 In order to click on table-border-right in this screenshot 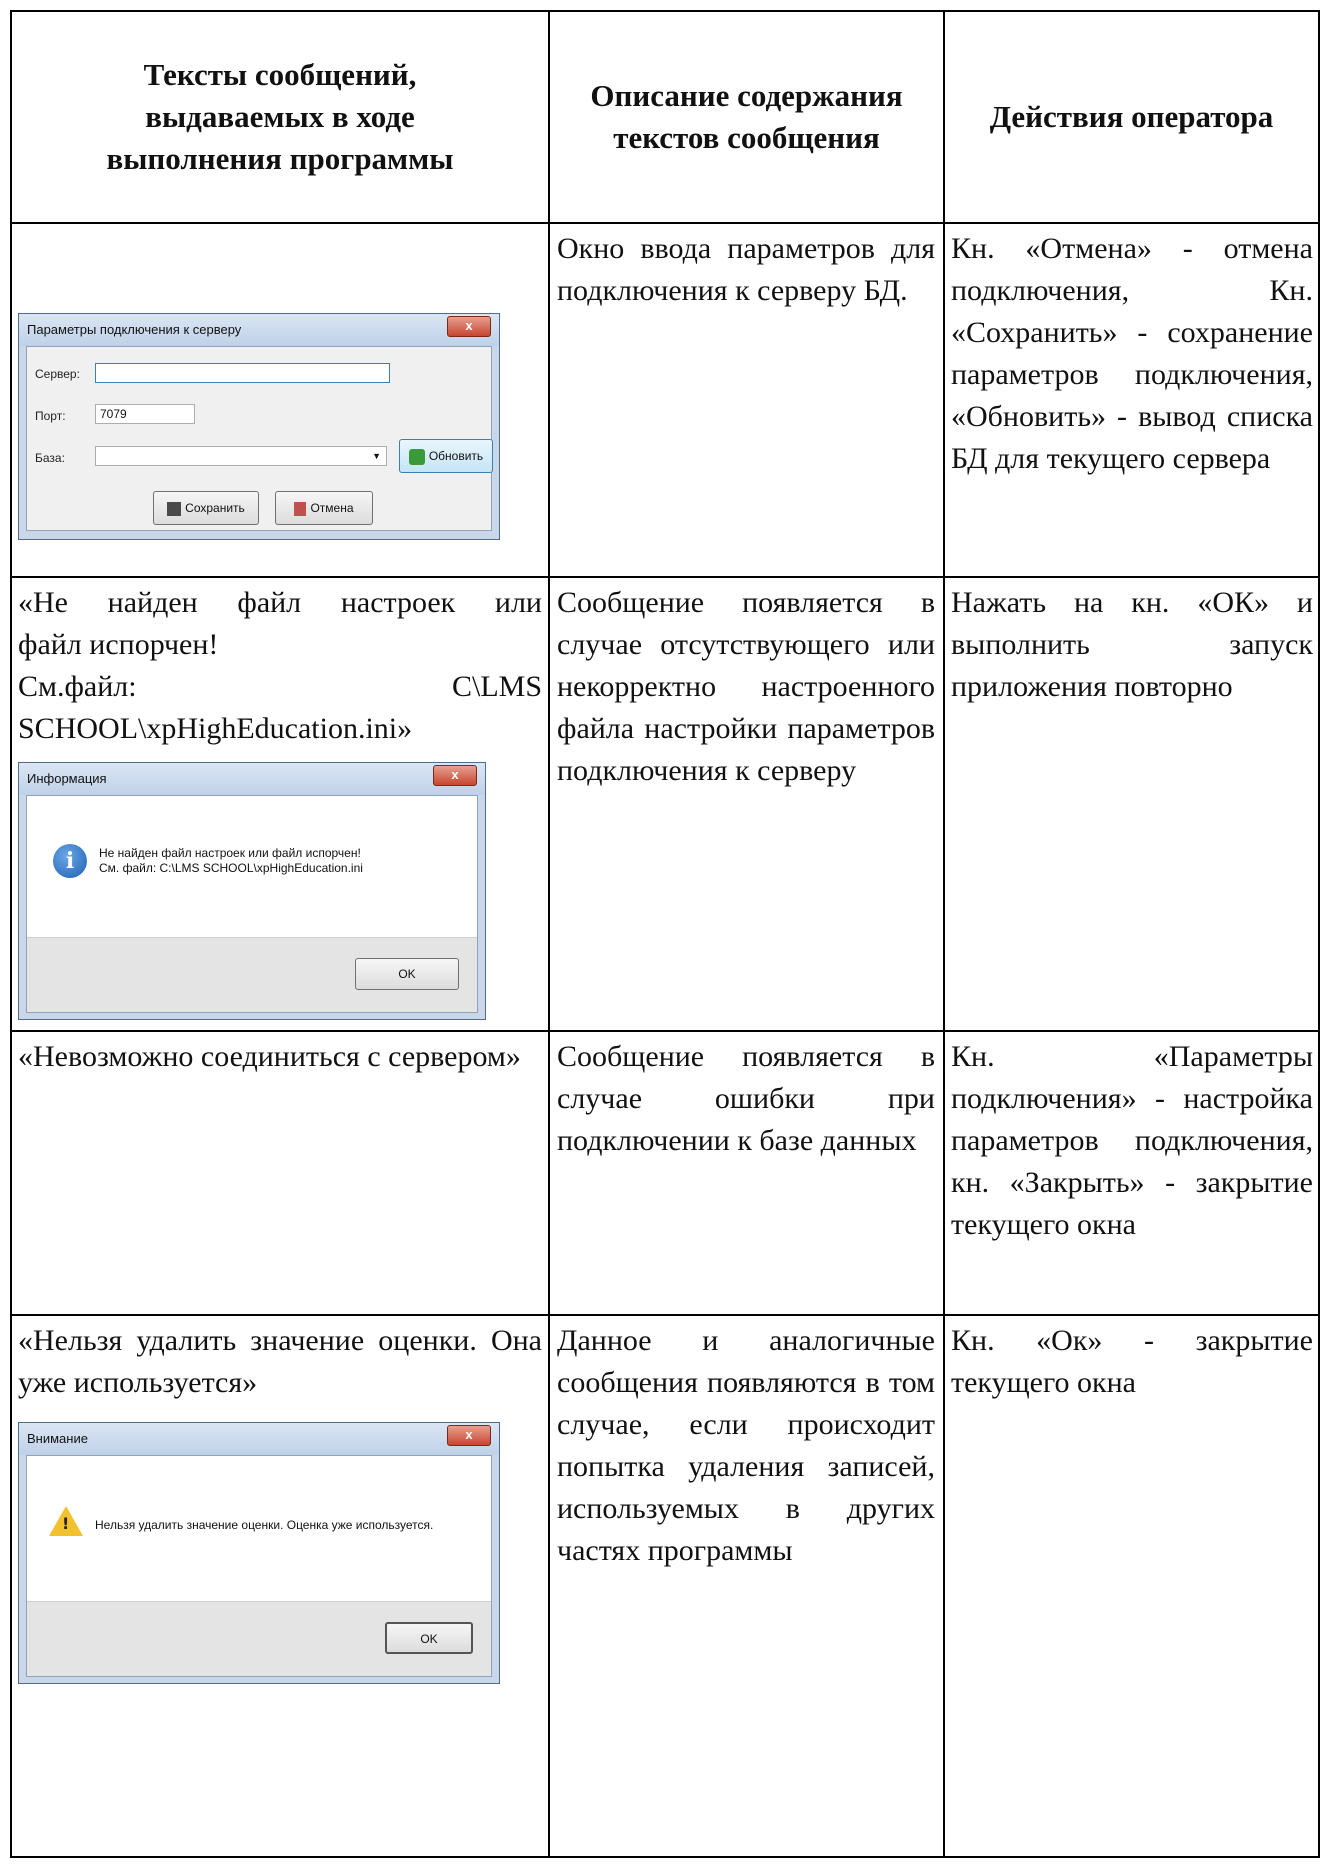, I will do `click(1319, 934)`.